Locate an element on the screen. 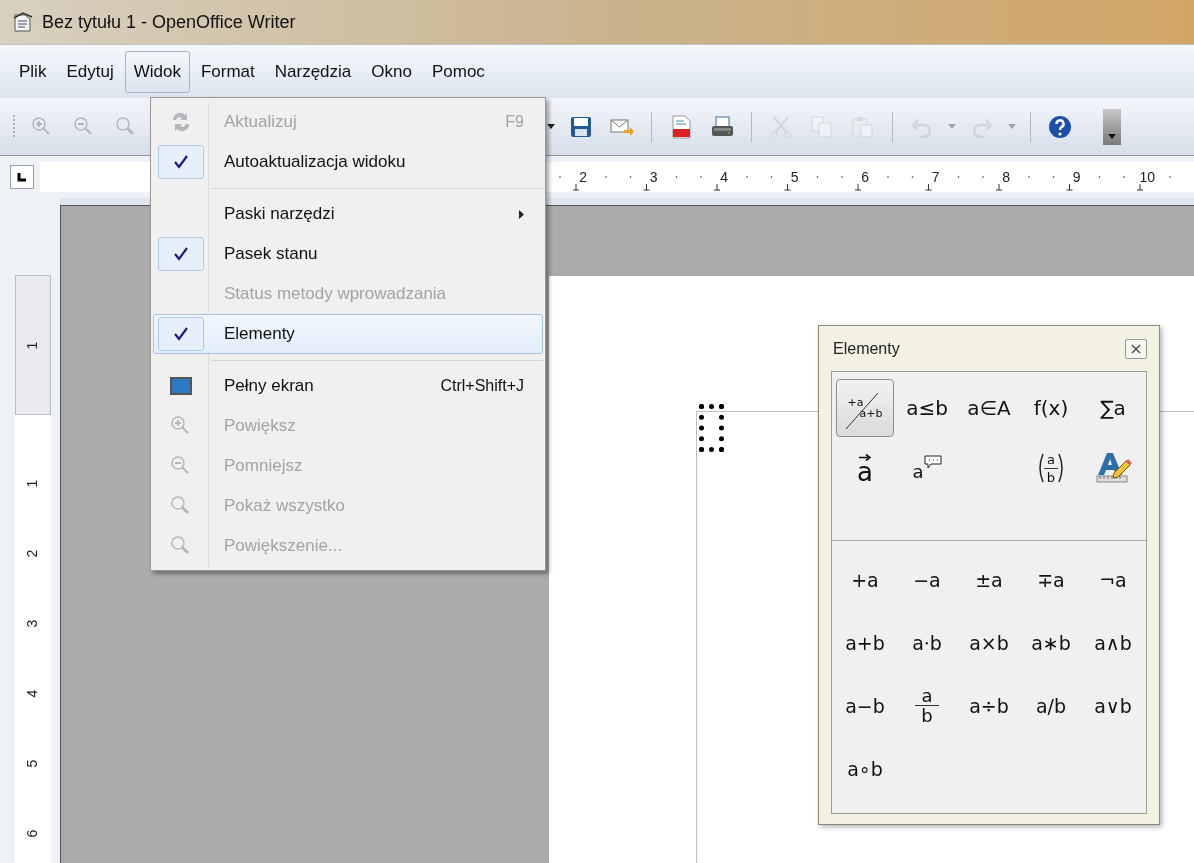 This screenshot has width=1194, height=863. toolbar-overflow-button is located at coordinates (1112, 126).